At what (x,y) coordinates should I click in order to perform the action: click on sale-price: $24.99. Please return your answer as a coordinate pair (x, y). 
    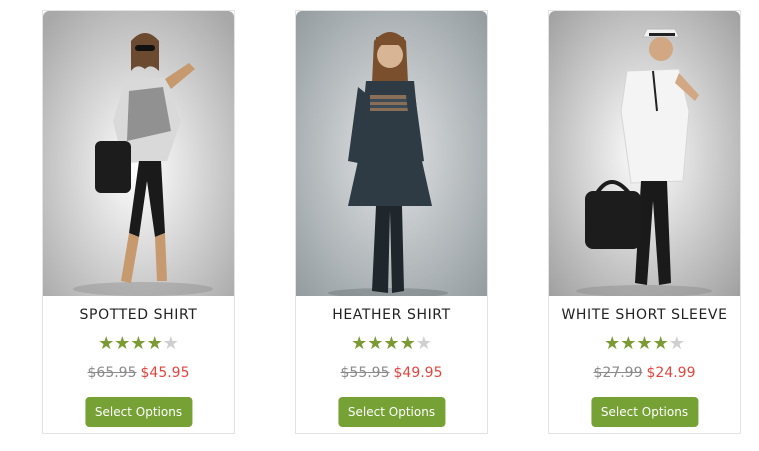
    Looking at the image, I should click on (671, 373).